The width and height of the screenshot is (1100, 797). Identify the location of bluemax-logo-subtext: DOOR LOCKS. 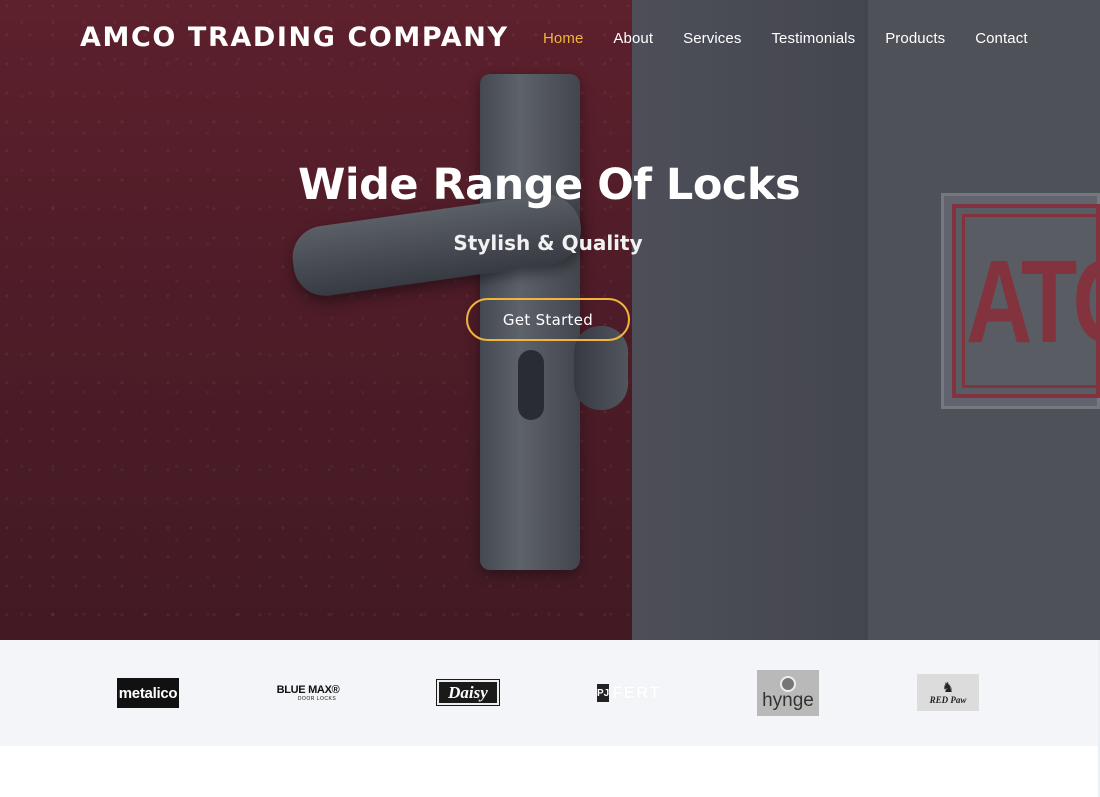
(317, 698).